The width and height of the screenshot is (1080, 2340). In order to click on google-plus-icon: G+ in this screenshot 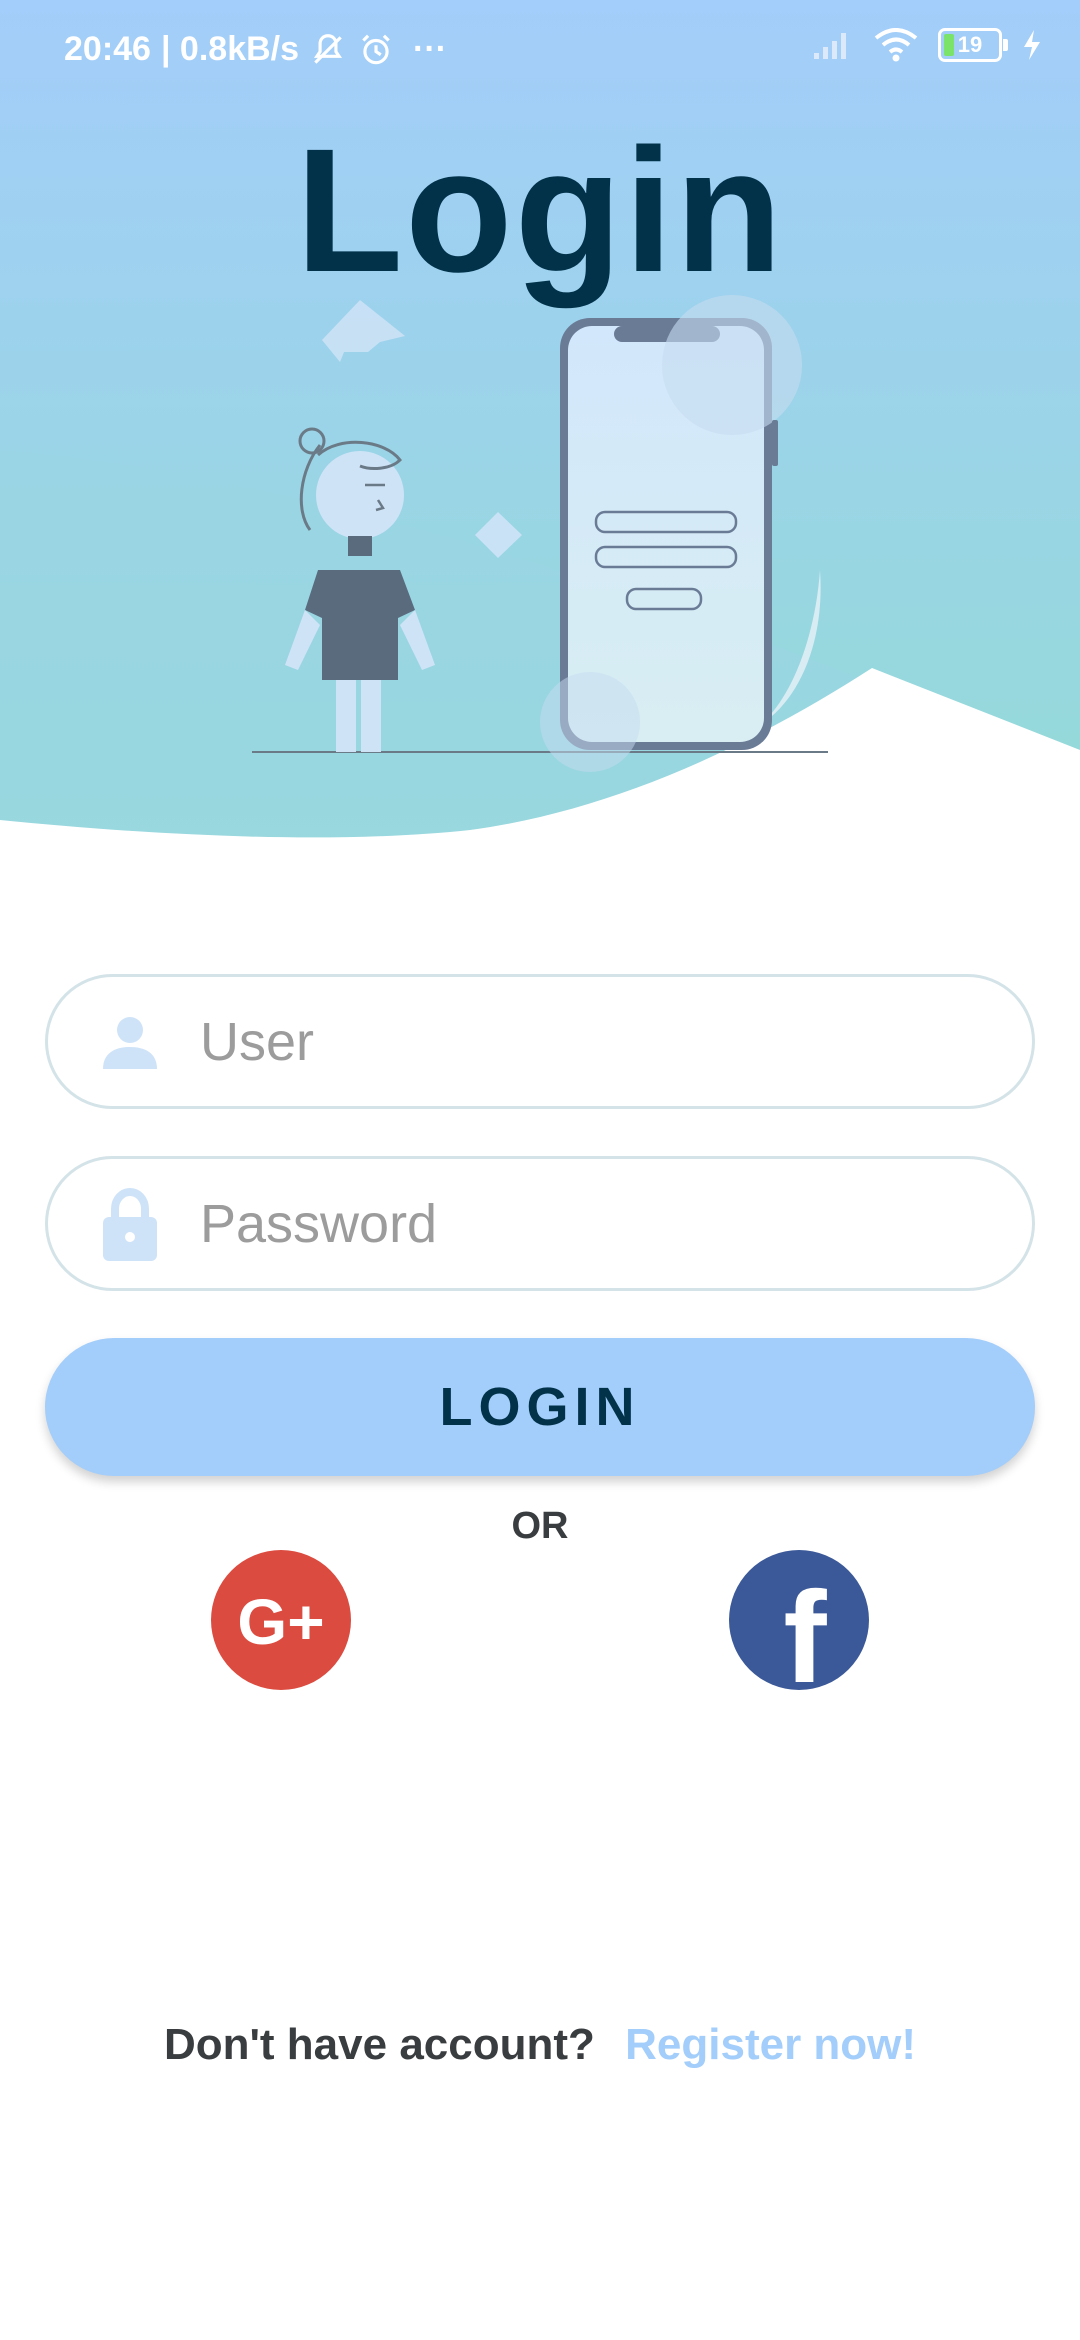, I will do `click(280, 1622)`.